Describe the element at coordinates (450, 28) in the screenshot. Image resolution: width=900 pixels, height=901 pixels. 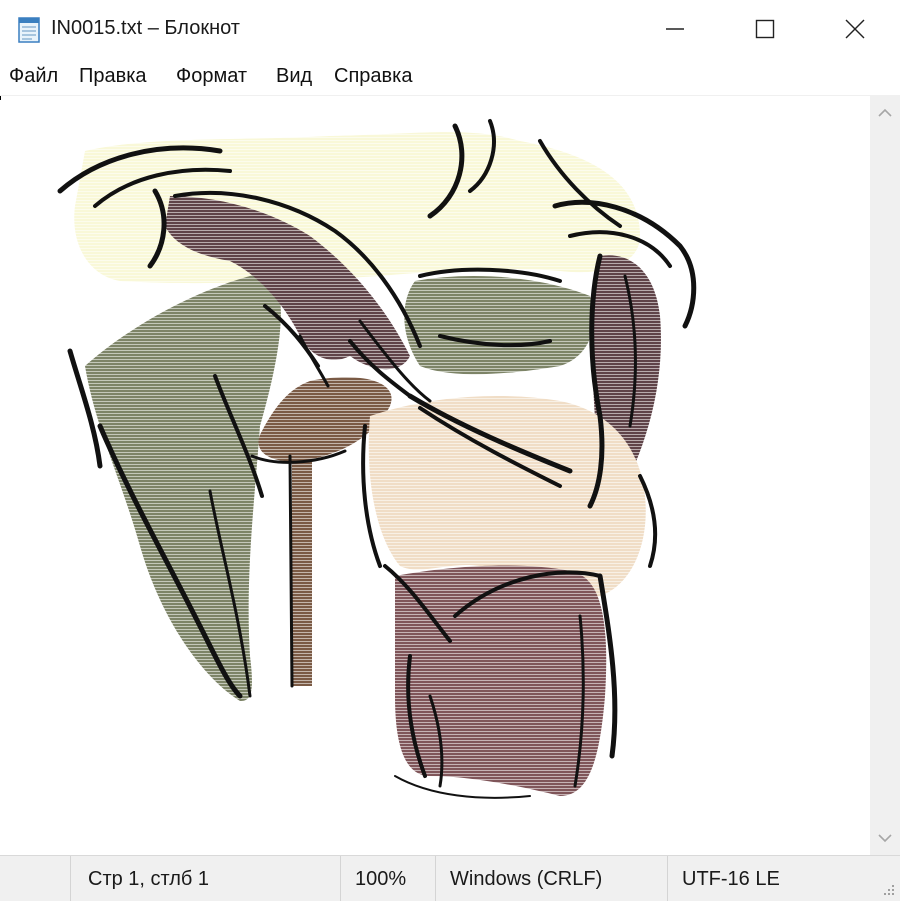
I see `title-bar: IN0015.txt – Блокнот` at that location.